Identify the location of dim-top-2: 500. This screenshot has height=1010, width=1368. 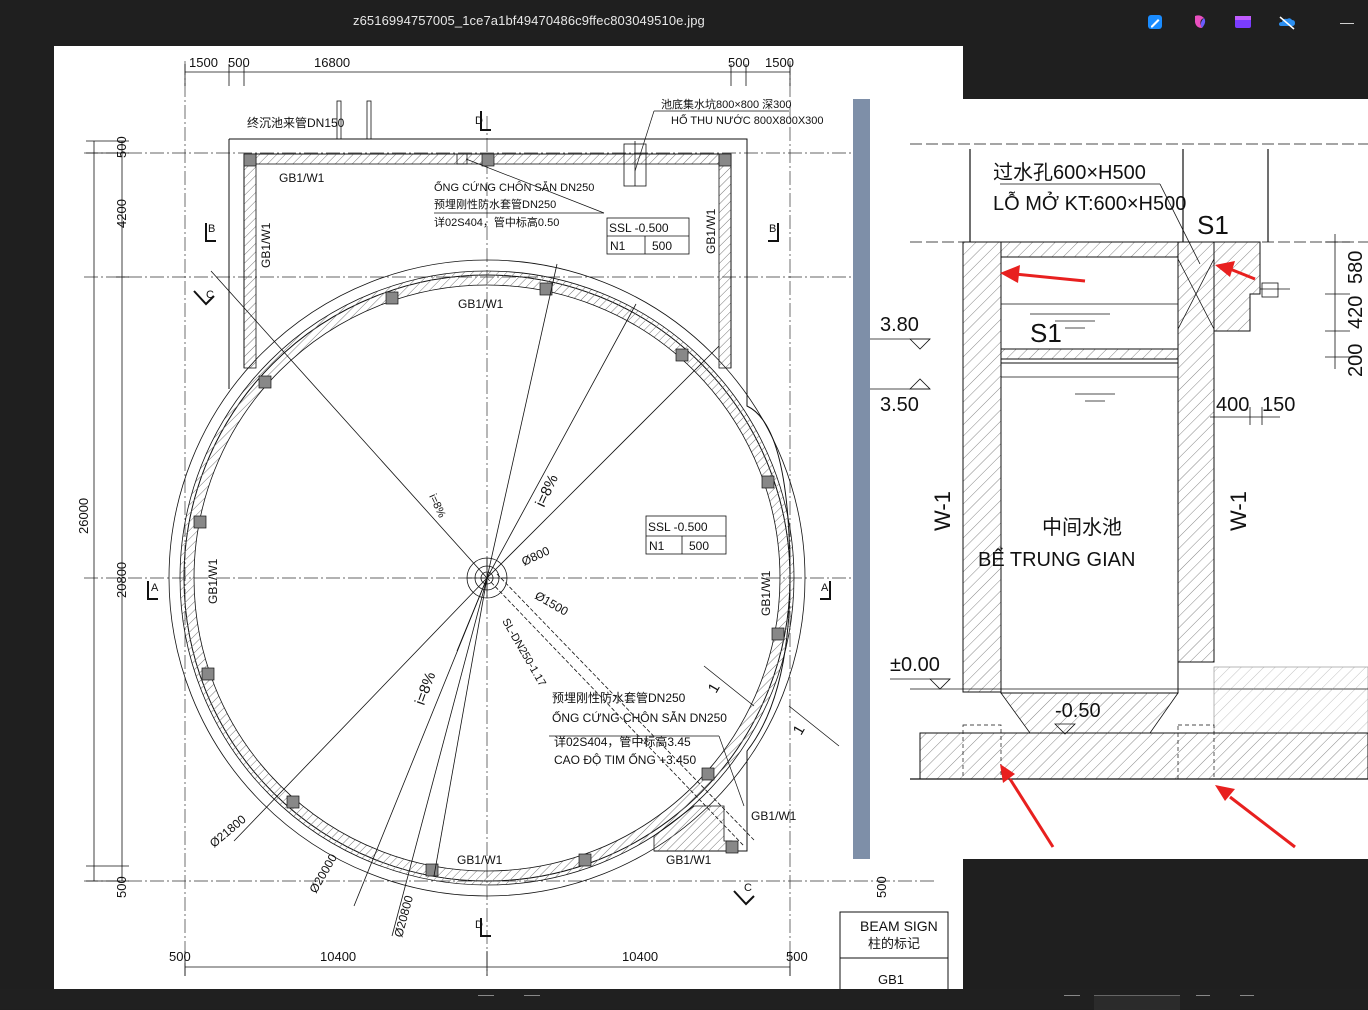
(239, 62).